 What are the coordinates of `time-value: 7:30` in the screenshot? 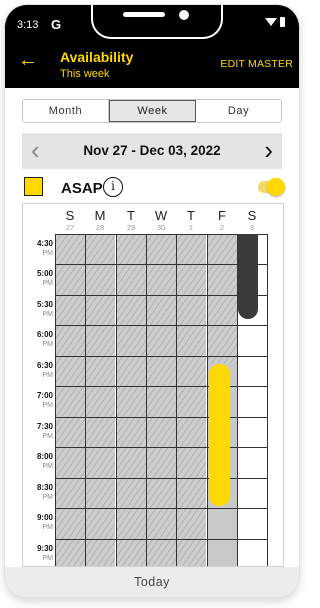 It's located at (44, 426).